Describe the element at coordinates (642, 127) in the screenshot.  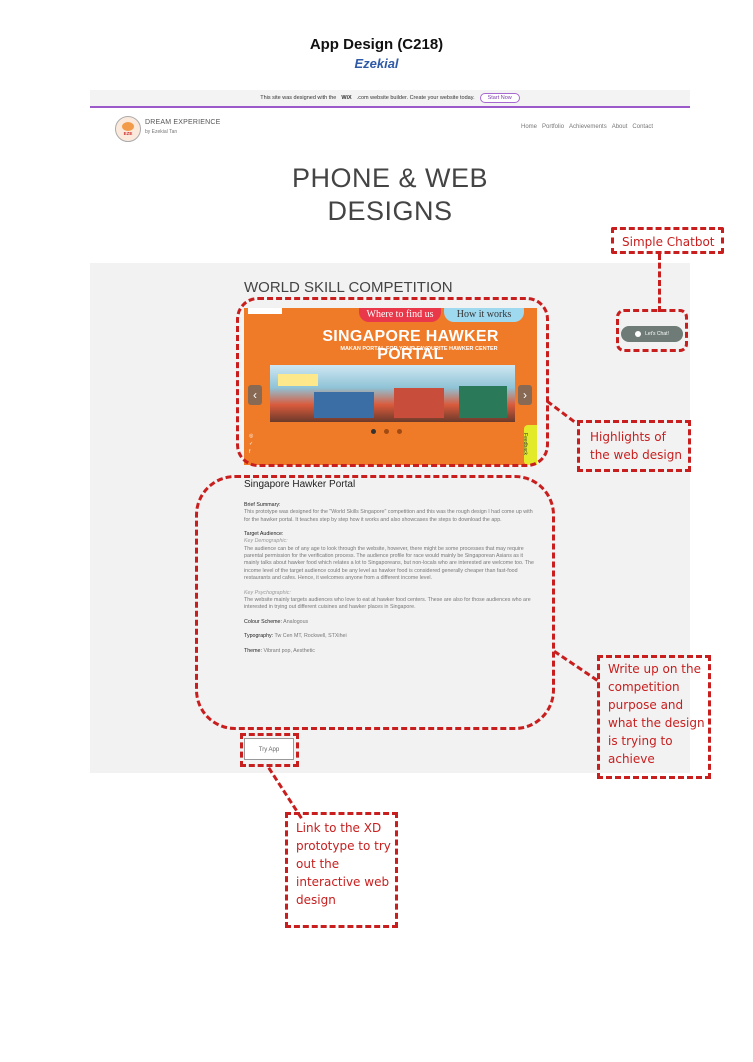
I see `nav-item-contact: Contact` at that location.